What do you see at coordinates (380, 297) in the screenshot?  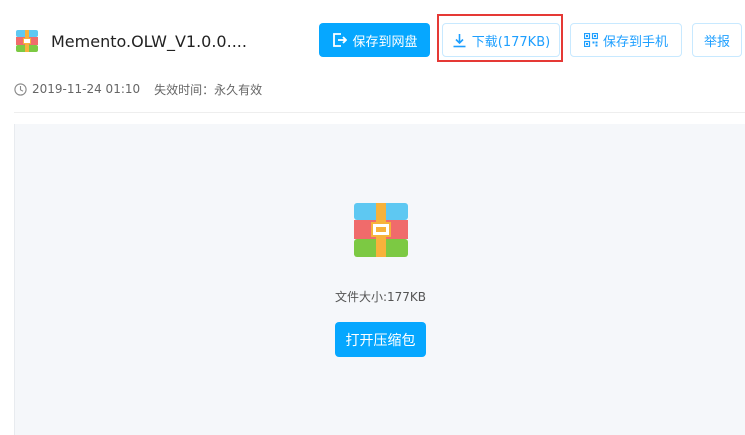 I see `file-size-text: 文件大小:177KB` at bounding box center [380, 297].